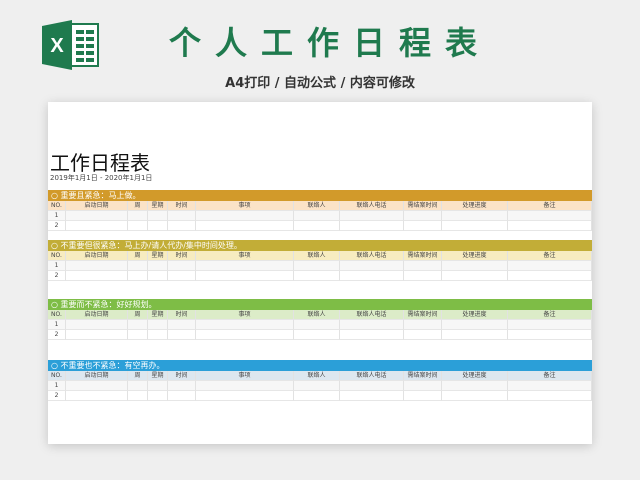 The width and height of the screenshot is (640, 480). Describe the element at coordinates (57, 325) in the screenshot. I see `row-number: 1` at that location.